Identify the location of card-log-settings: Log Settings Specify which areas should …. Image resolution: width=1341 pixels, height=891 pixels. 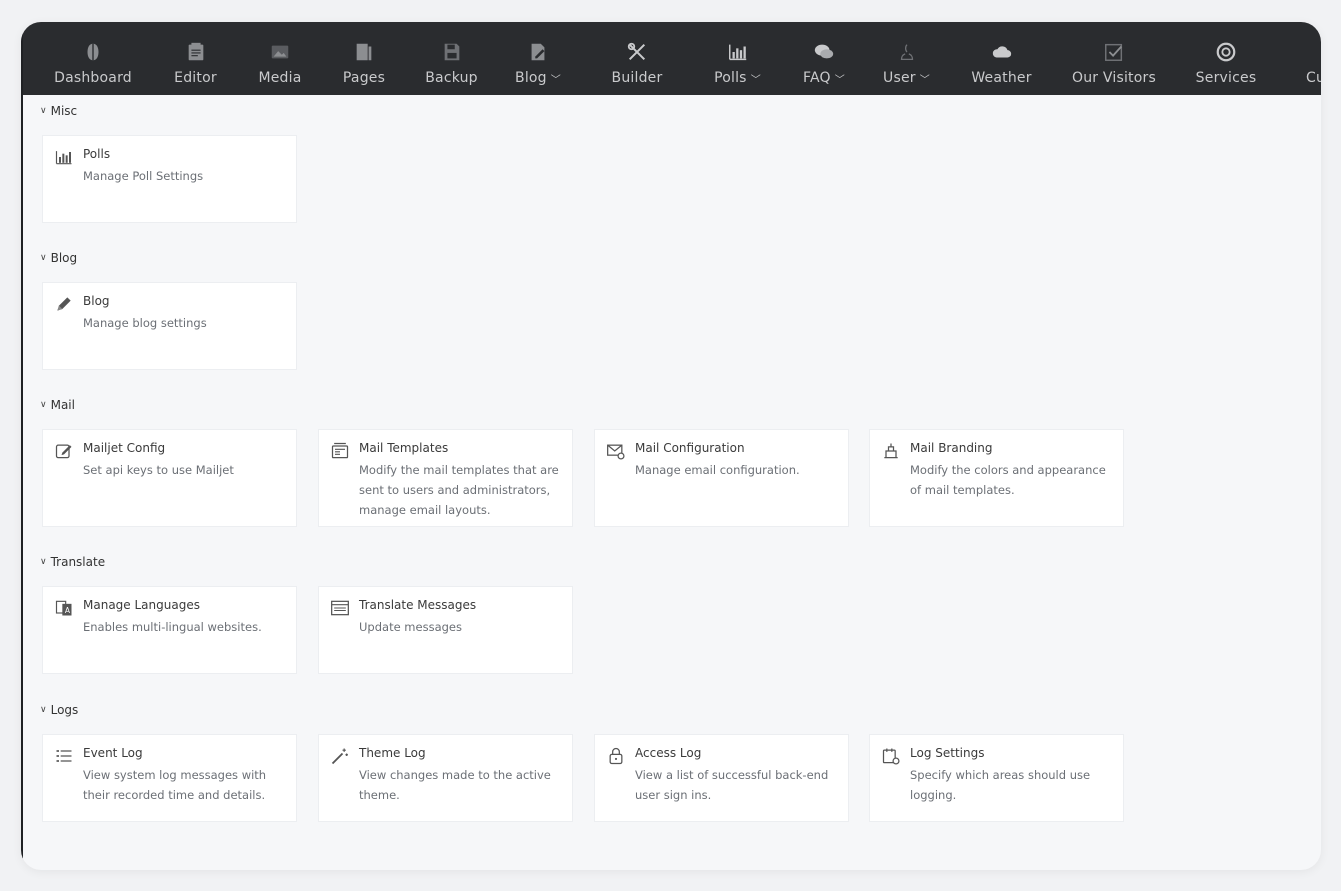
(996, 778).